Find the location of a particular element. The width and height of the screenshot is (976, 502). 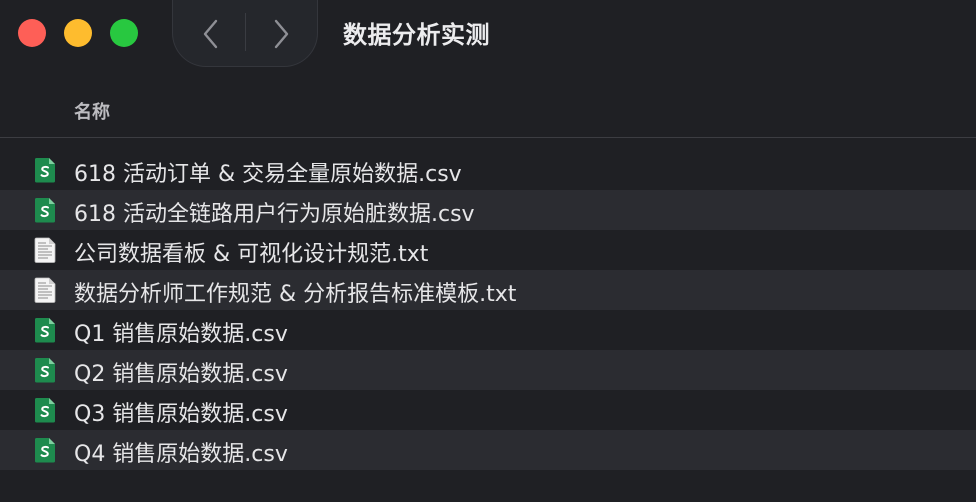

title-bar: 数据分析实测 is located at coordinates (488, 35).